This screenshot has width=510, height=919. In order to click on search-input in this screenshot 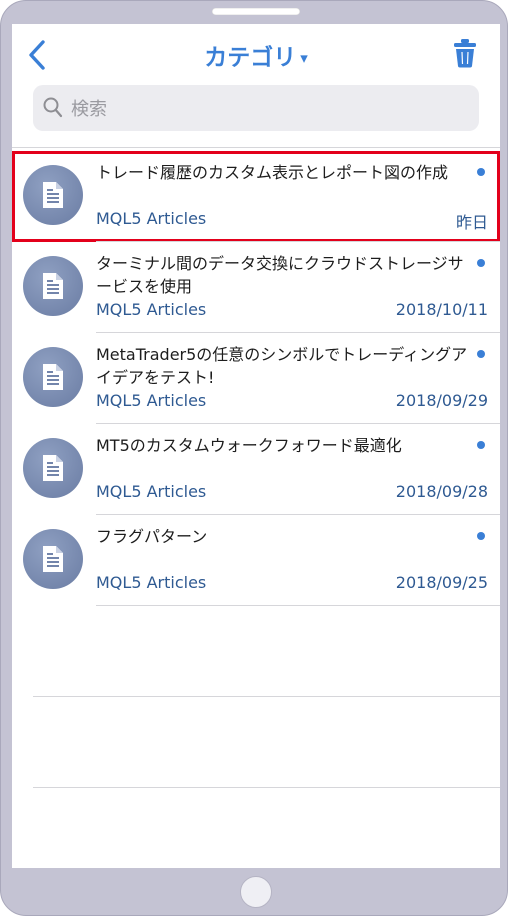, I will do `click(266, 109)`.